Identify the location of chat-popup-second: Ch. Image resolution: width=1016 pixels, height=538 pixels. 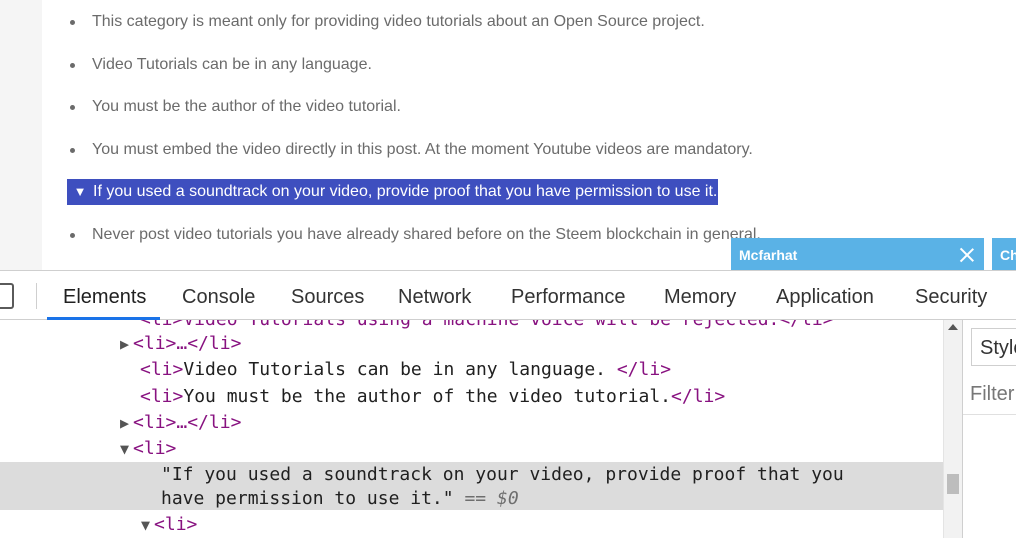
(1004, 254).